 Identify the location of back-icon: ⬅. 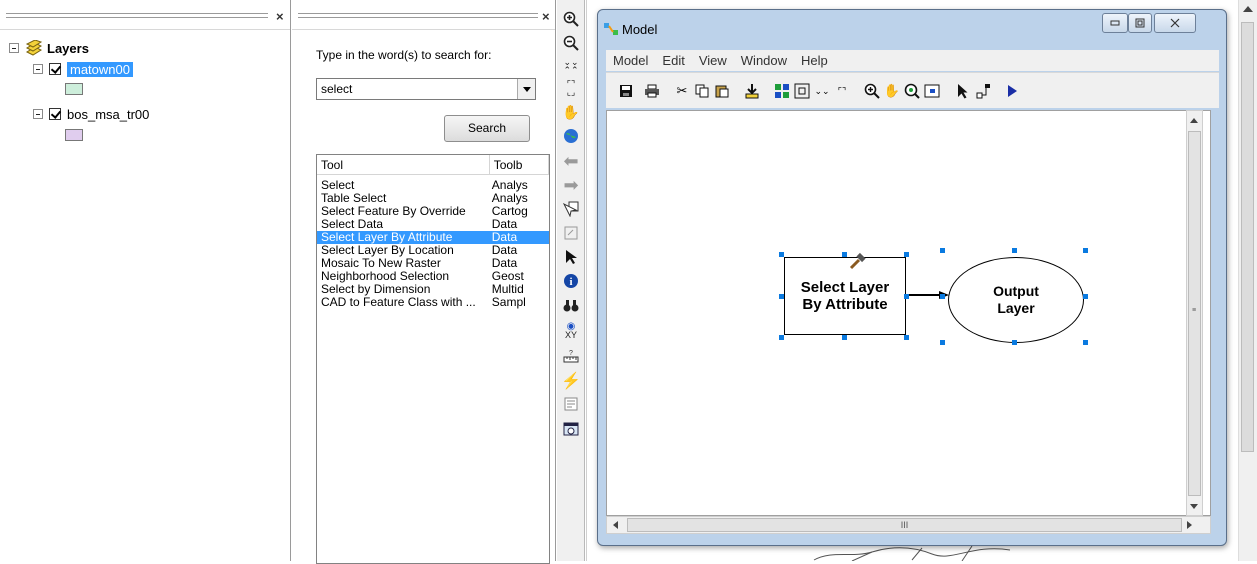
(571, 161).